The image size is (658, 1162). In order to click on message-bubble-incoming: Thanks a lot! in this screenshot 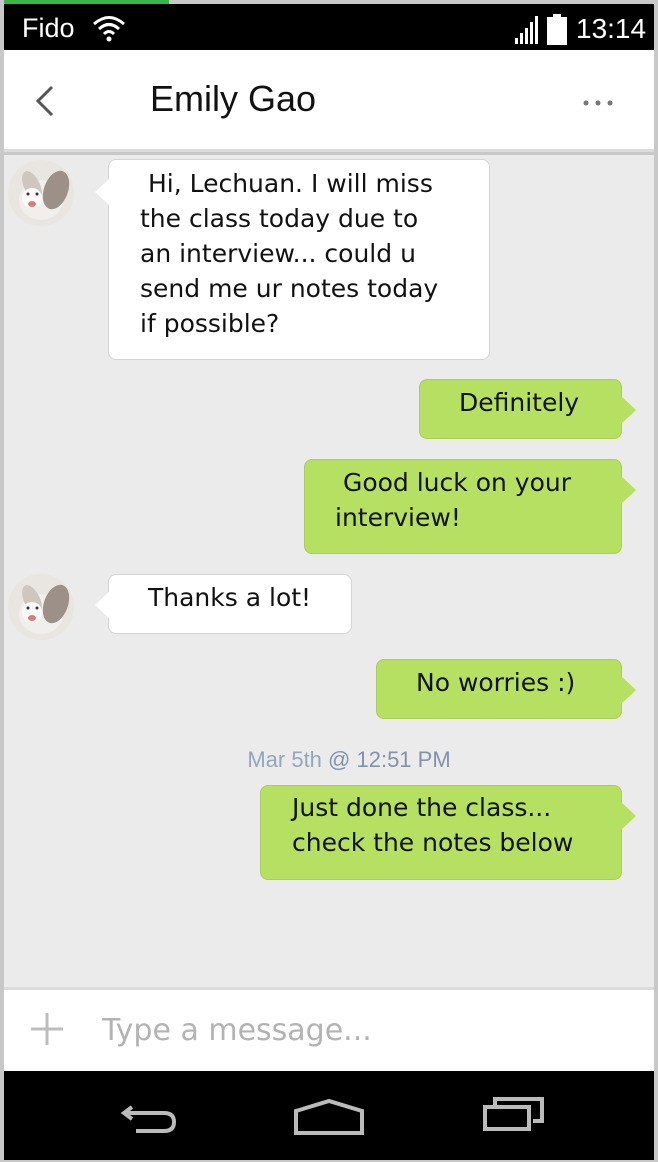, I will do `click(223, 604)`.